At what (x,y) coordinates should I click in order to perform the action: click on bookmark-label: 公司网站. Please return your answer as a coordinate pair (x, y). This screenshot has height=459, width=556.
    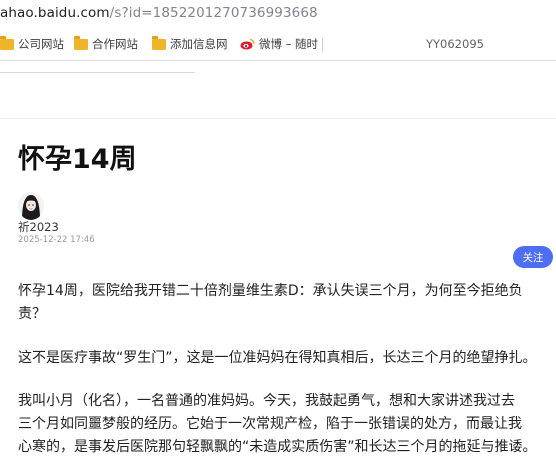
    Looking at the image, I should click on (41, 44).